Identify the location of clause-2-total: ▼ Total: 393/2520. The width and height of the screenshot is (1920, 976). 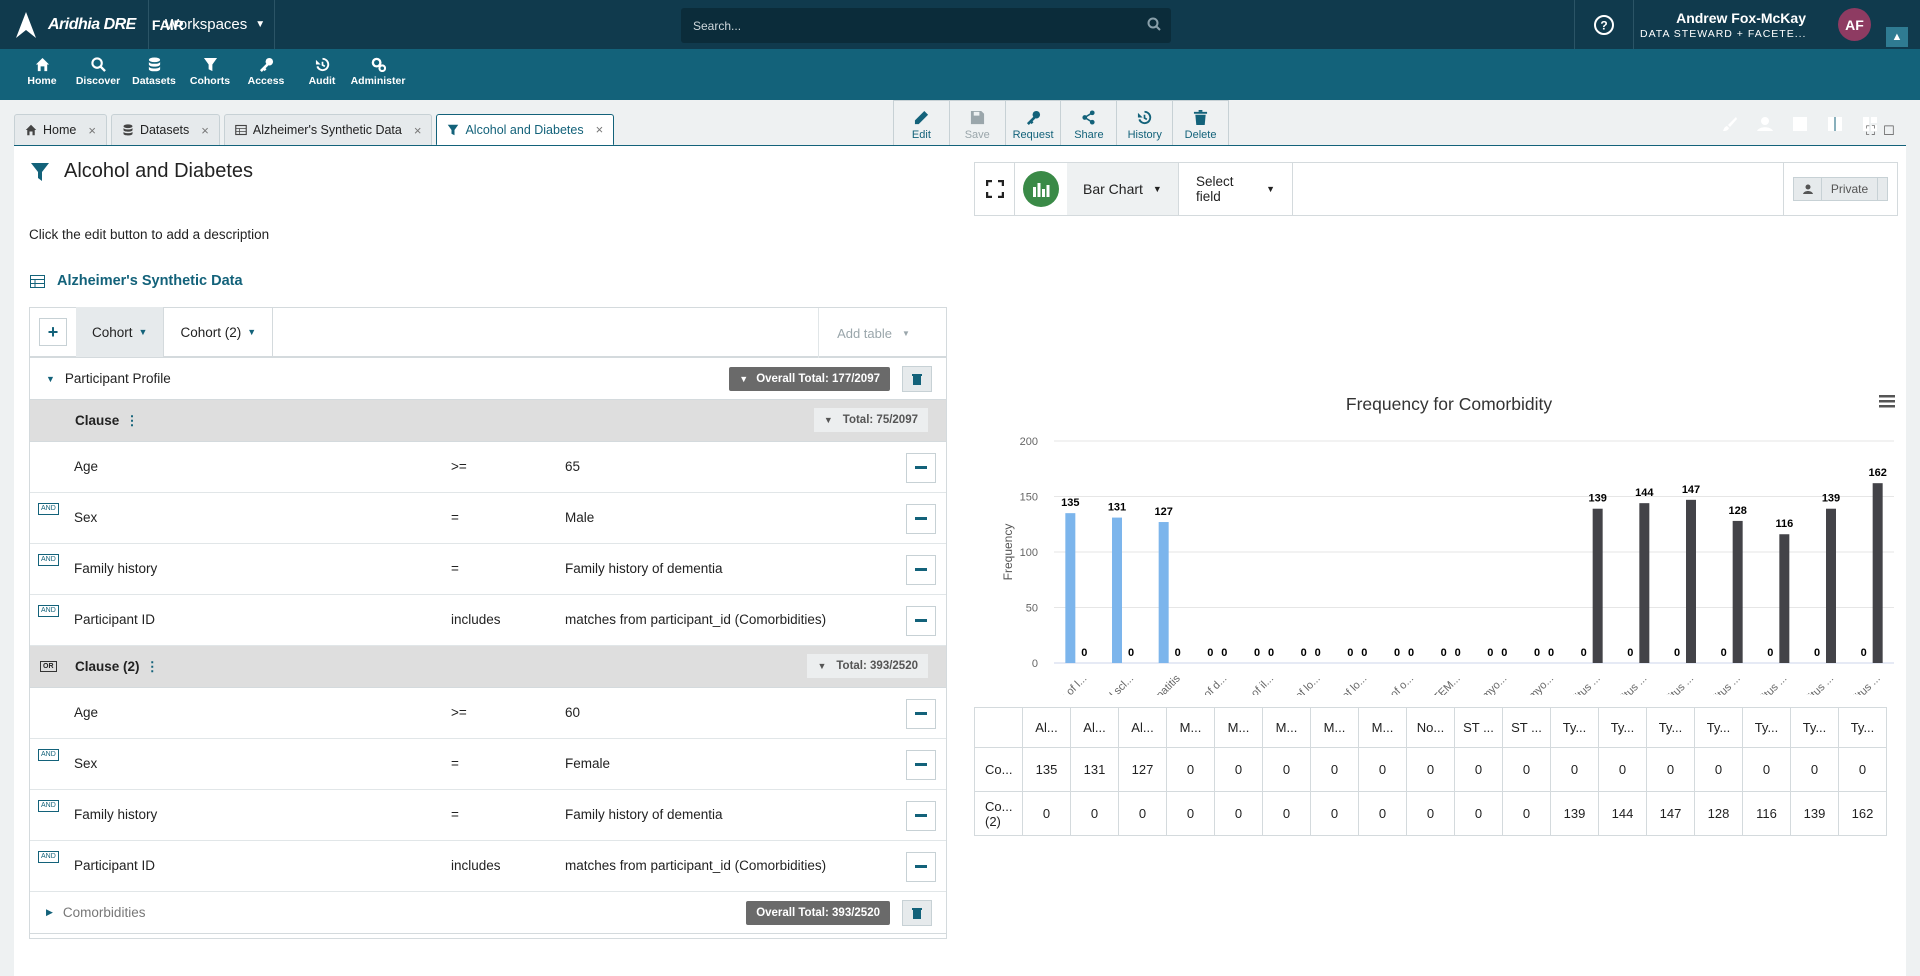
(867, 666).